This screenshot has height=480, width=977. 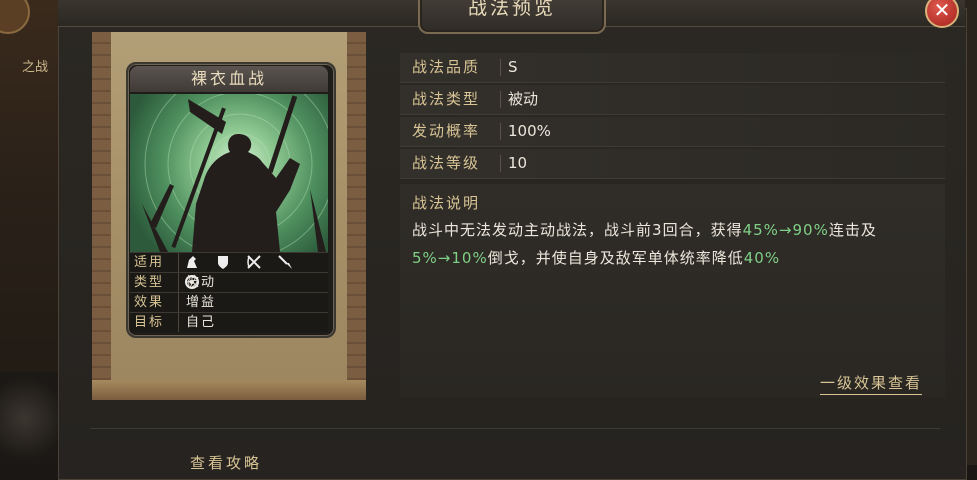 I want to click on tactic-art, so click(x=229, y=173).